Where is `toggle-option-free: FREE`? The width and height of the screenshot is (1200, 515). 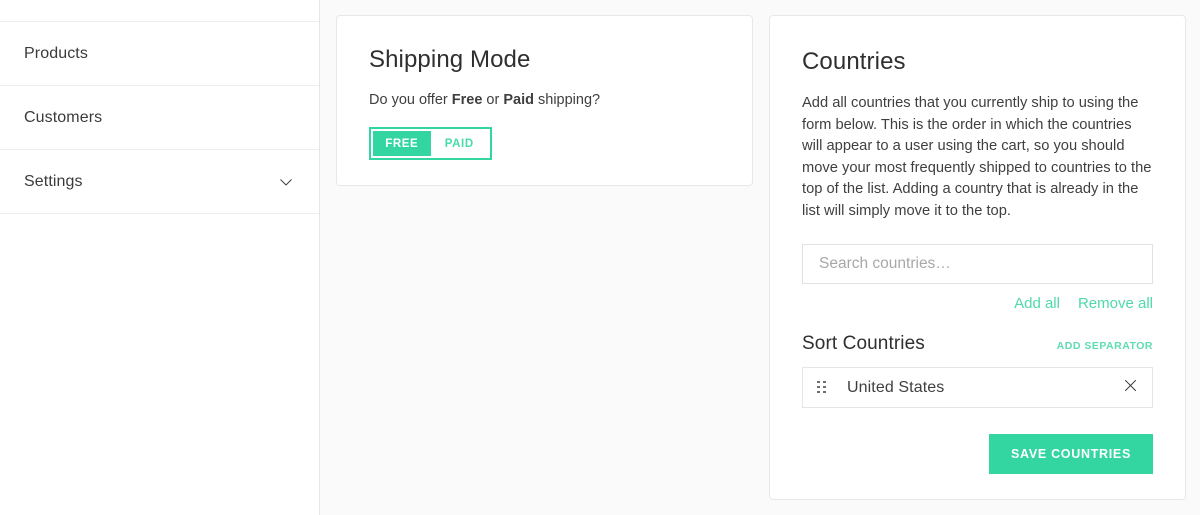 toggle-option-free: FREE is located at coordinates (402, 144).